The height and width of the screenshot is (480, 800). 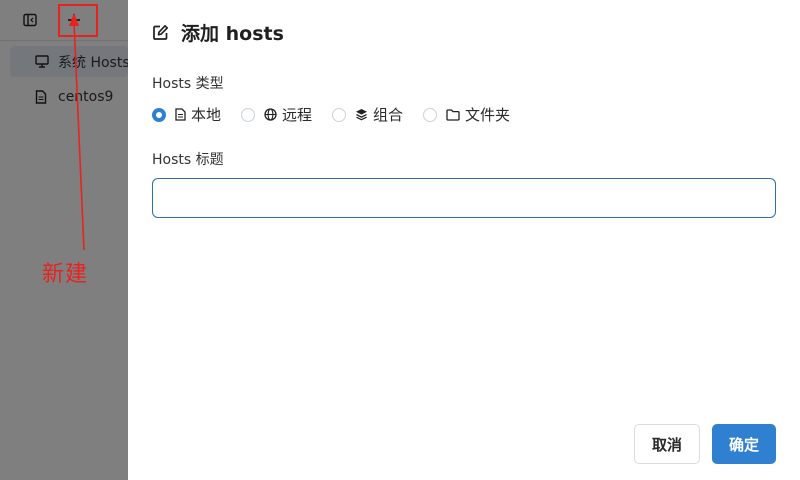 I want to click on radio-group, so click(x=339, y=114).